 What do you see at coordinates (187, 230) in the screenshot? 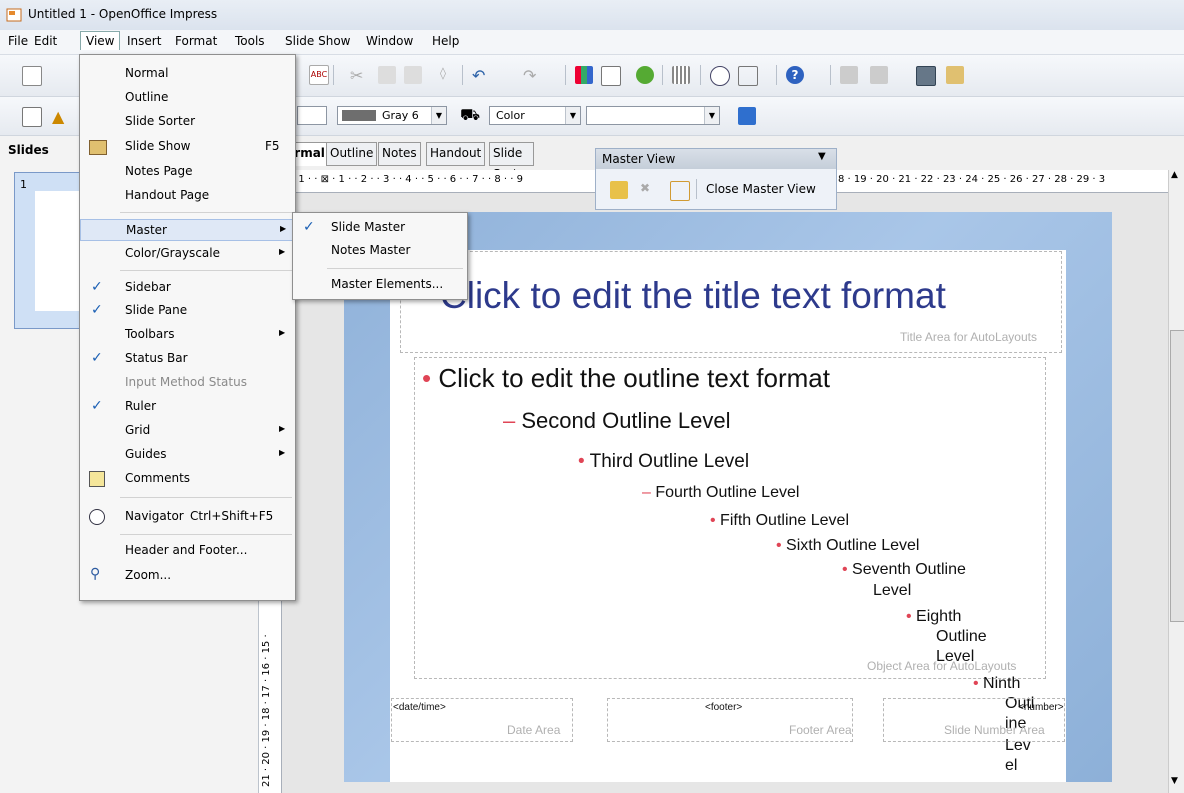
I see `menu-master: Master ▶` at bounding box center [187, 230].